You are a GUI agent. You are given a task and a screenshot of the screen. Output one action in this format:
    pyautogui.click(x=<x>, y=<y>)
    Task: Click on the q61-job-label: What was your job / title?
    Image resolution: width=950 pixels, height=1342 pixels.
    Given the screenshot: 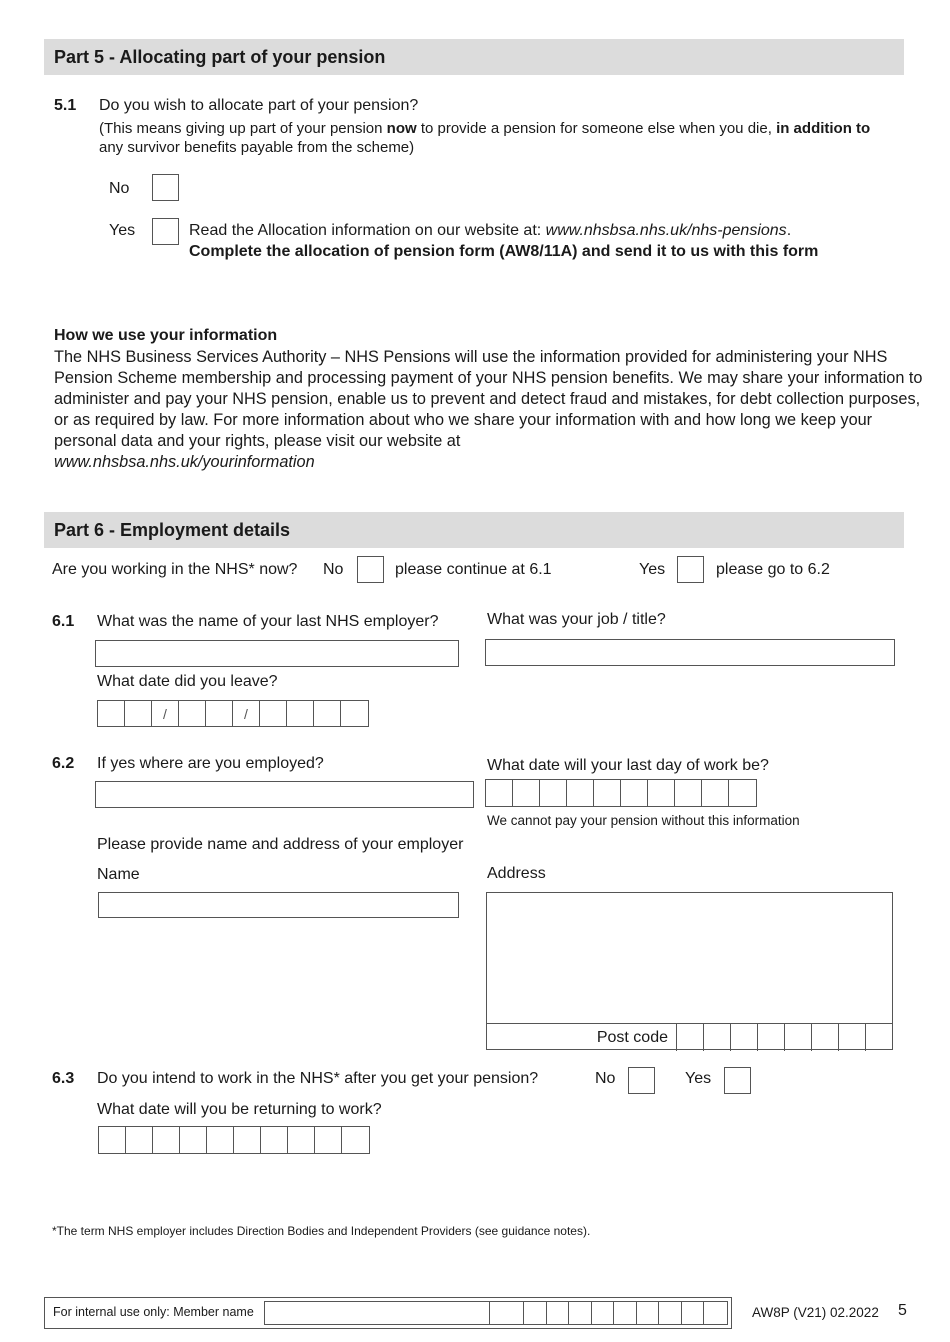 What is the action you would take?
    pyautogui.click(x=576, y=619)
    